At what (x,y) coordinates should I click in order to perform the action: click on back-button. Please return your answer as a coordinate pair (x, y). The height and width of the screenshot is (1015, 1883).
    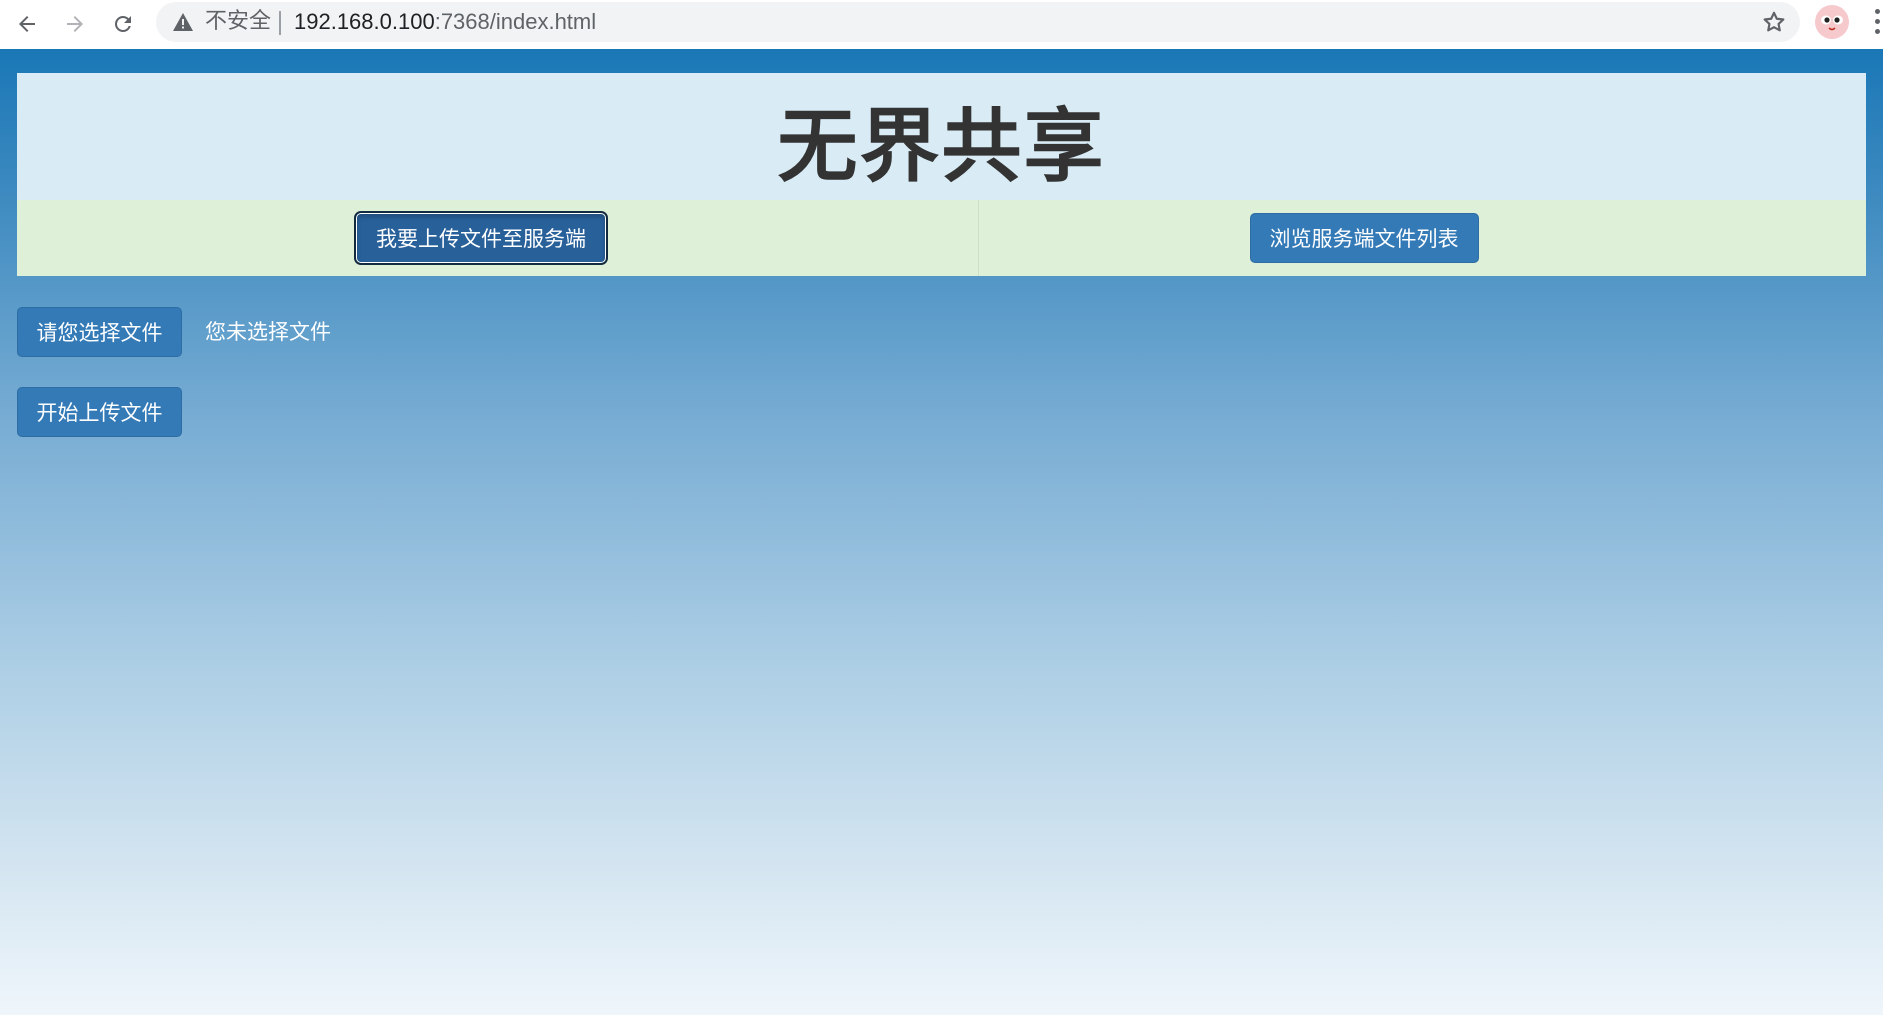
    Looking at the image, I should click on (27, 24).